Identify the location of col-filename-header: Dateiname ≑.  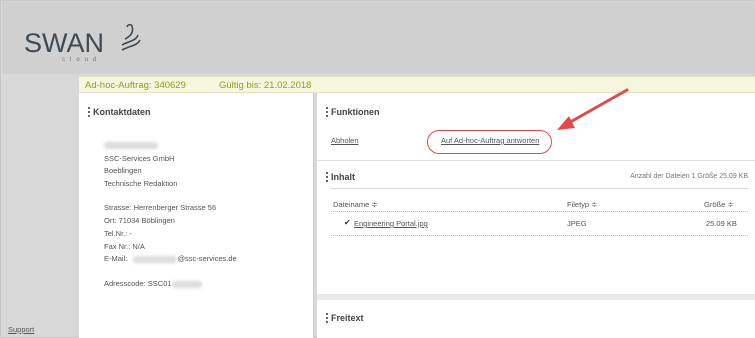
(355, 204).